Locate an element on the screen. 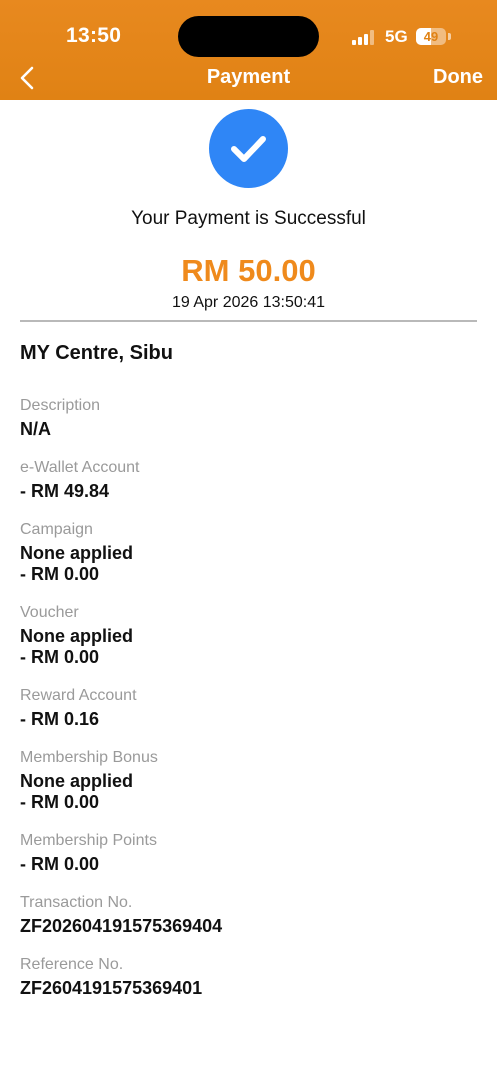 The image size is (497, 1080). dynamic-island is located at coordinates (248, 36).